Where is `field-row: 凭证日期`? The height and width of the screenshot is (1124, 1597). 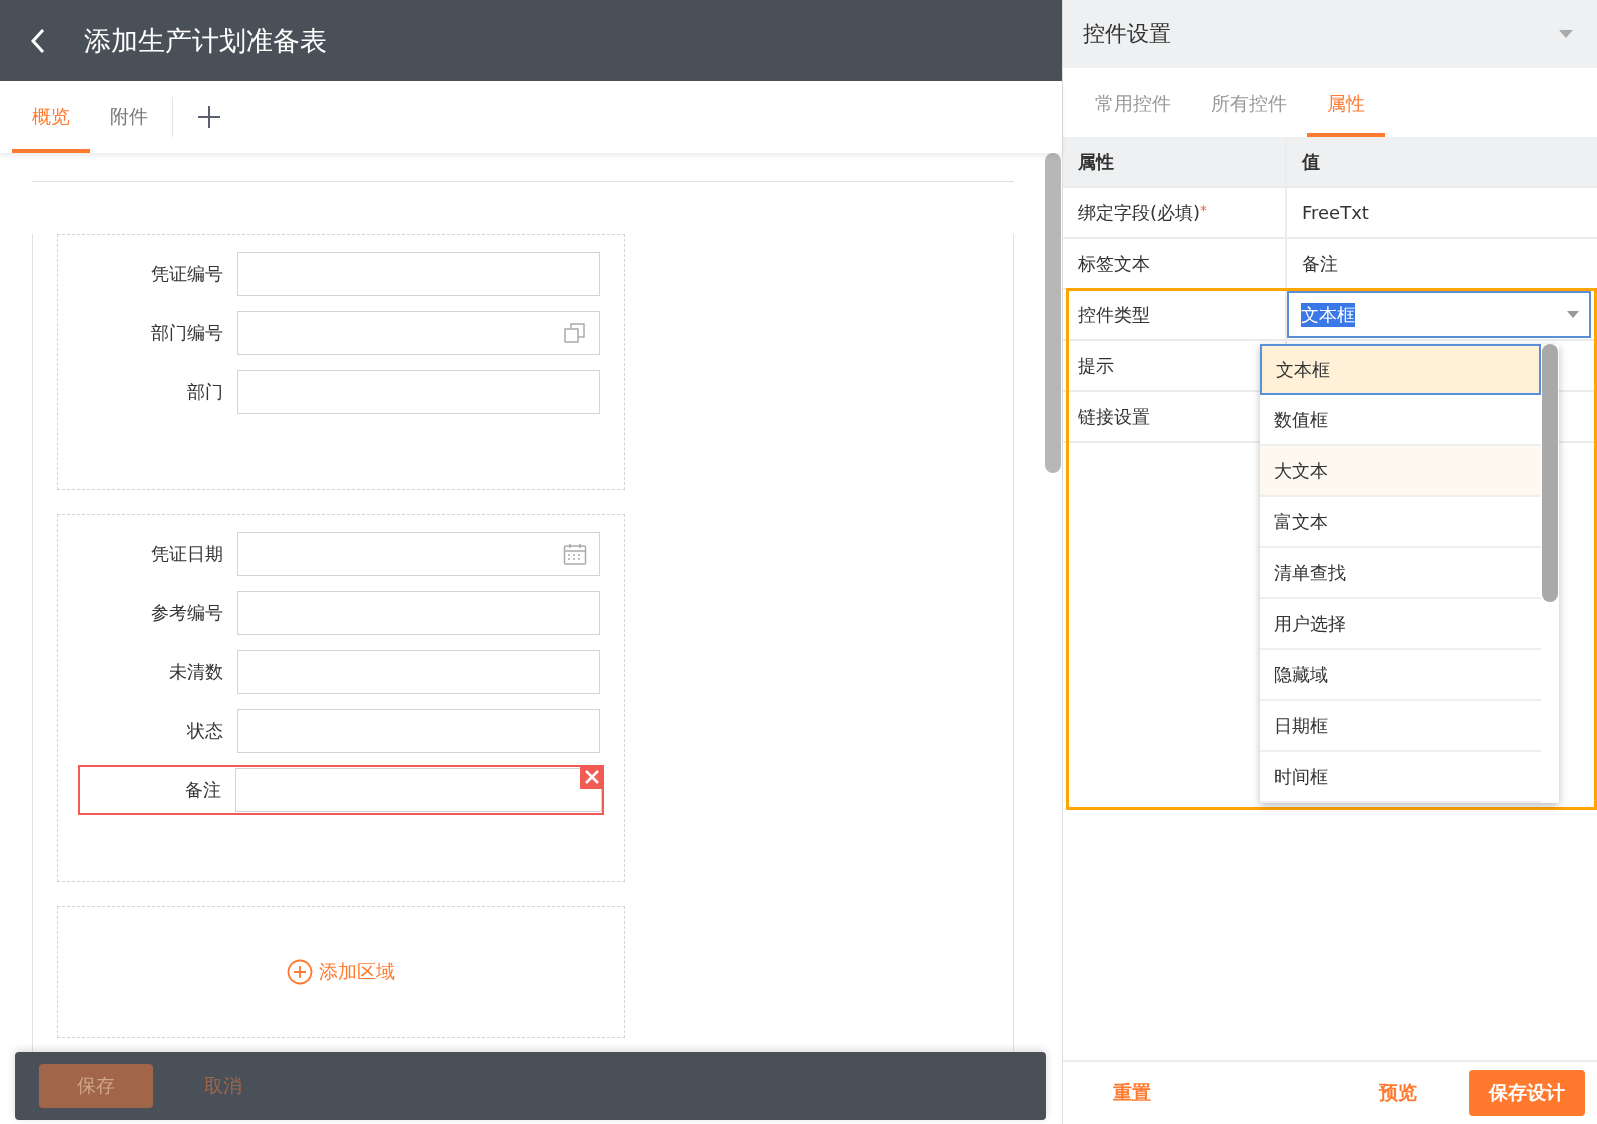 field-row: 凭证日期 is located at coordinates (341, 554).